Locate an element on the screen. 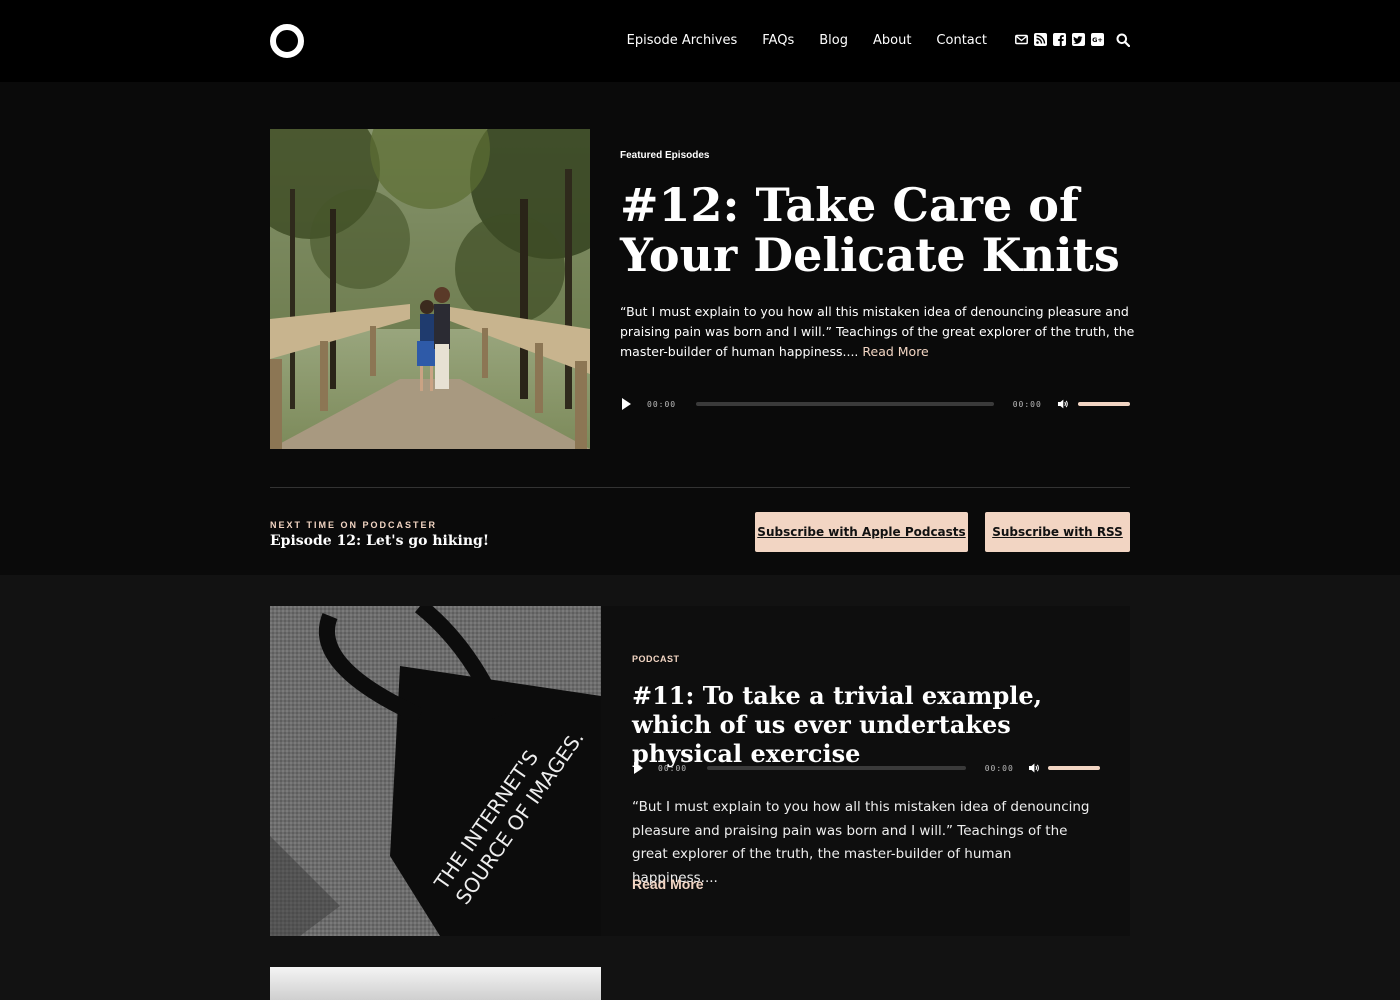  search-icon is located at coordinates (1123, 40).